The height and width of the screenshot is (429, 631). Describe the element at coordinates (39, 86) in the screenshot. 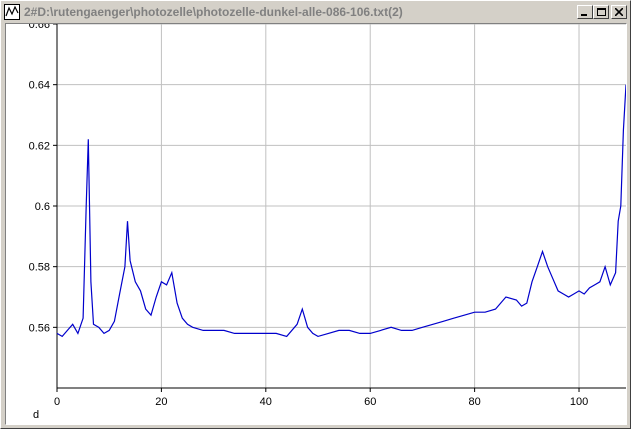

I see `y-tick-label: 0.64` at that location.